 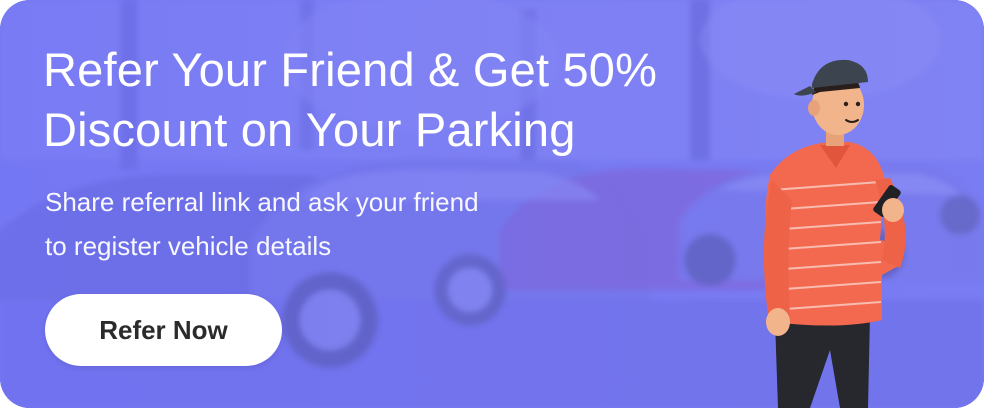 I want to click on refer-now-button: Refer Now, so click(x=163, y=330).